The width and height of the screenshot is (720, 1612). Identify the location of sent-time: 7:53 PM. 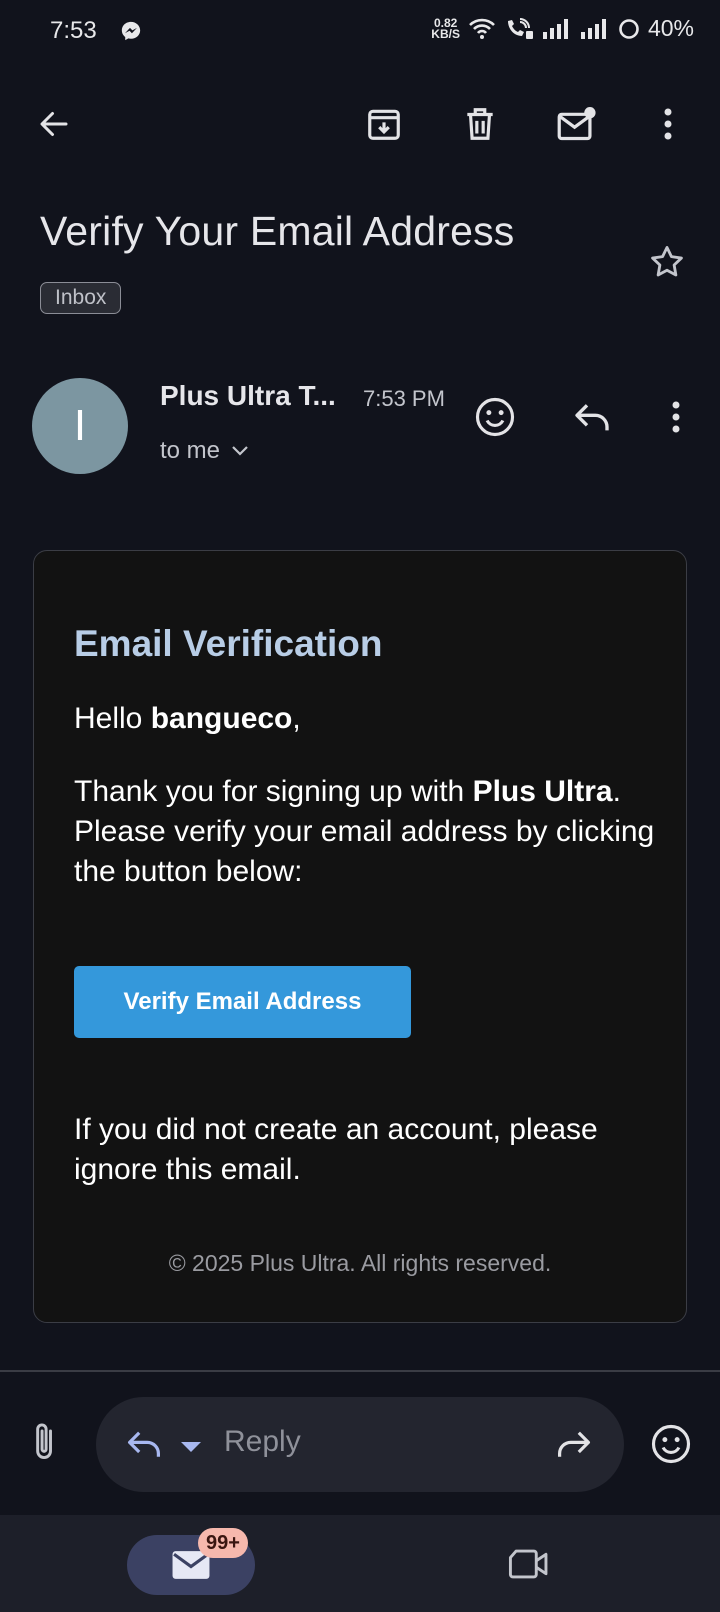
(404, 398).